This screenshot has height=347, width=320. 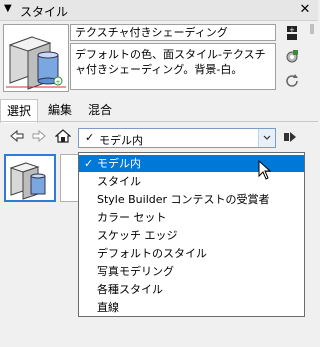 I want to click on menu-item-default-styles: デフォルトのスタイル, so click(x=191, y=253).